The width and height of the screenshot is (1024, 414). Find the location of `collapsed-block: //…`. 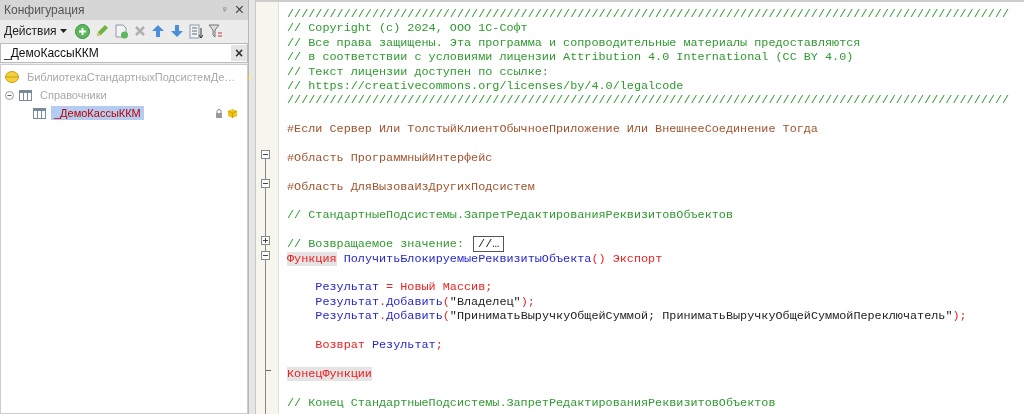

collapsed-block: //… is located at coordinates (489, 244).